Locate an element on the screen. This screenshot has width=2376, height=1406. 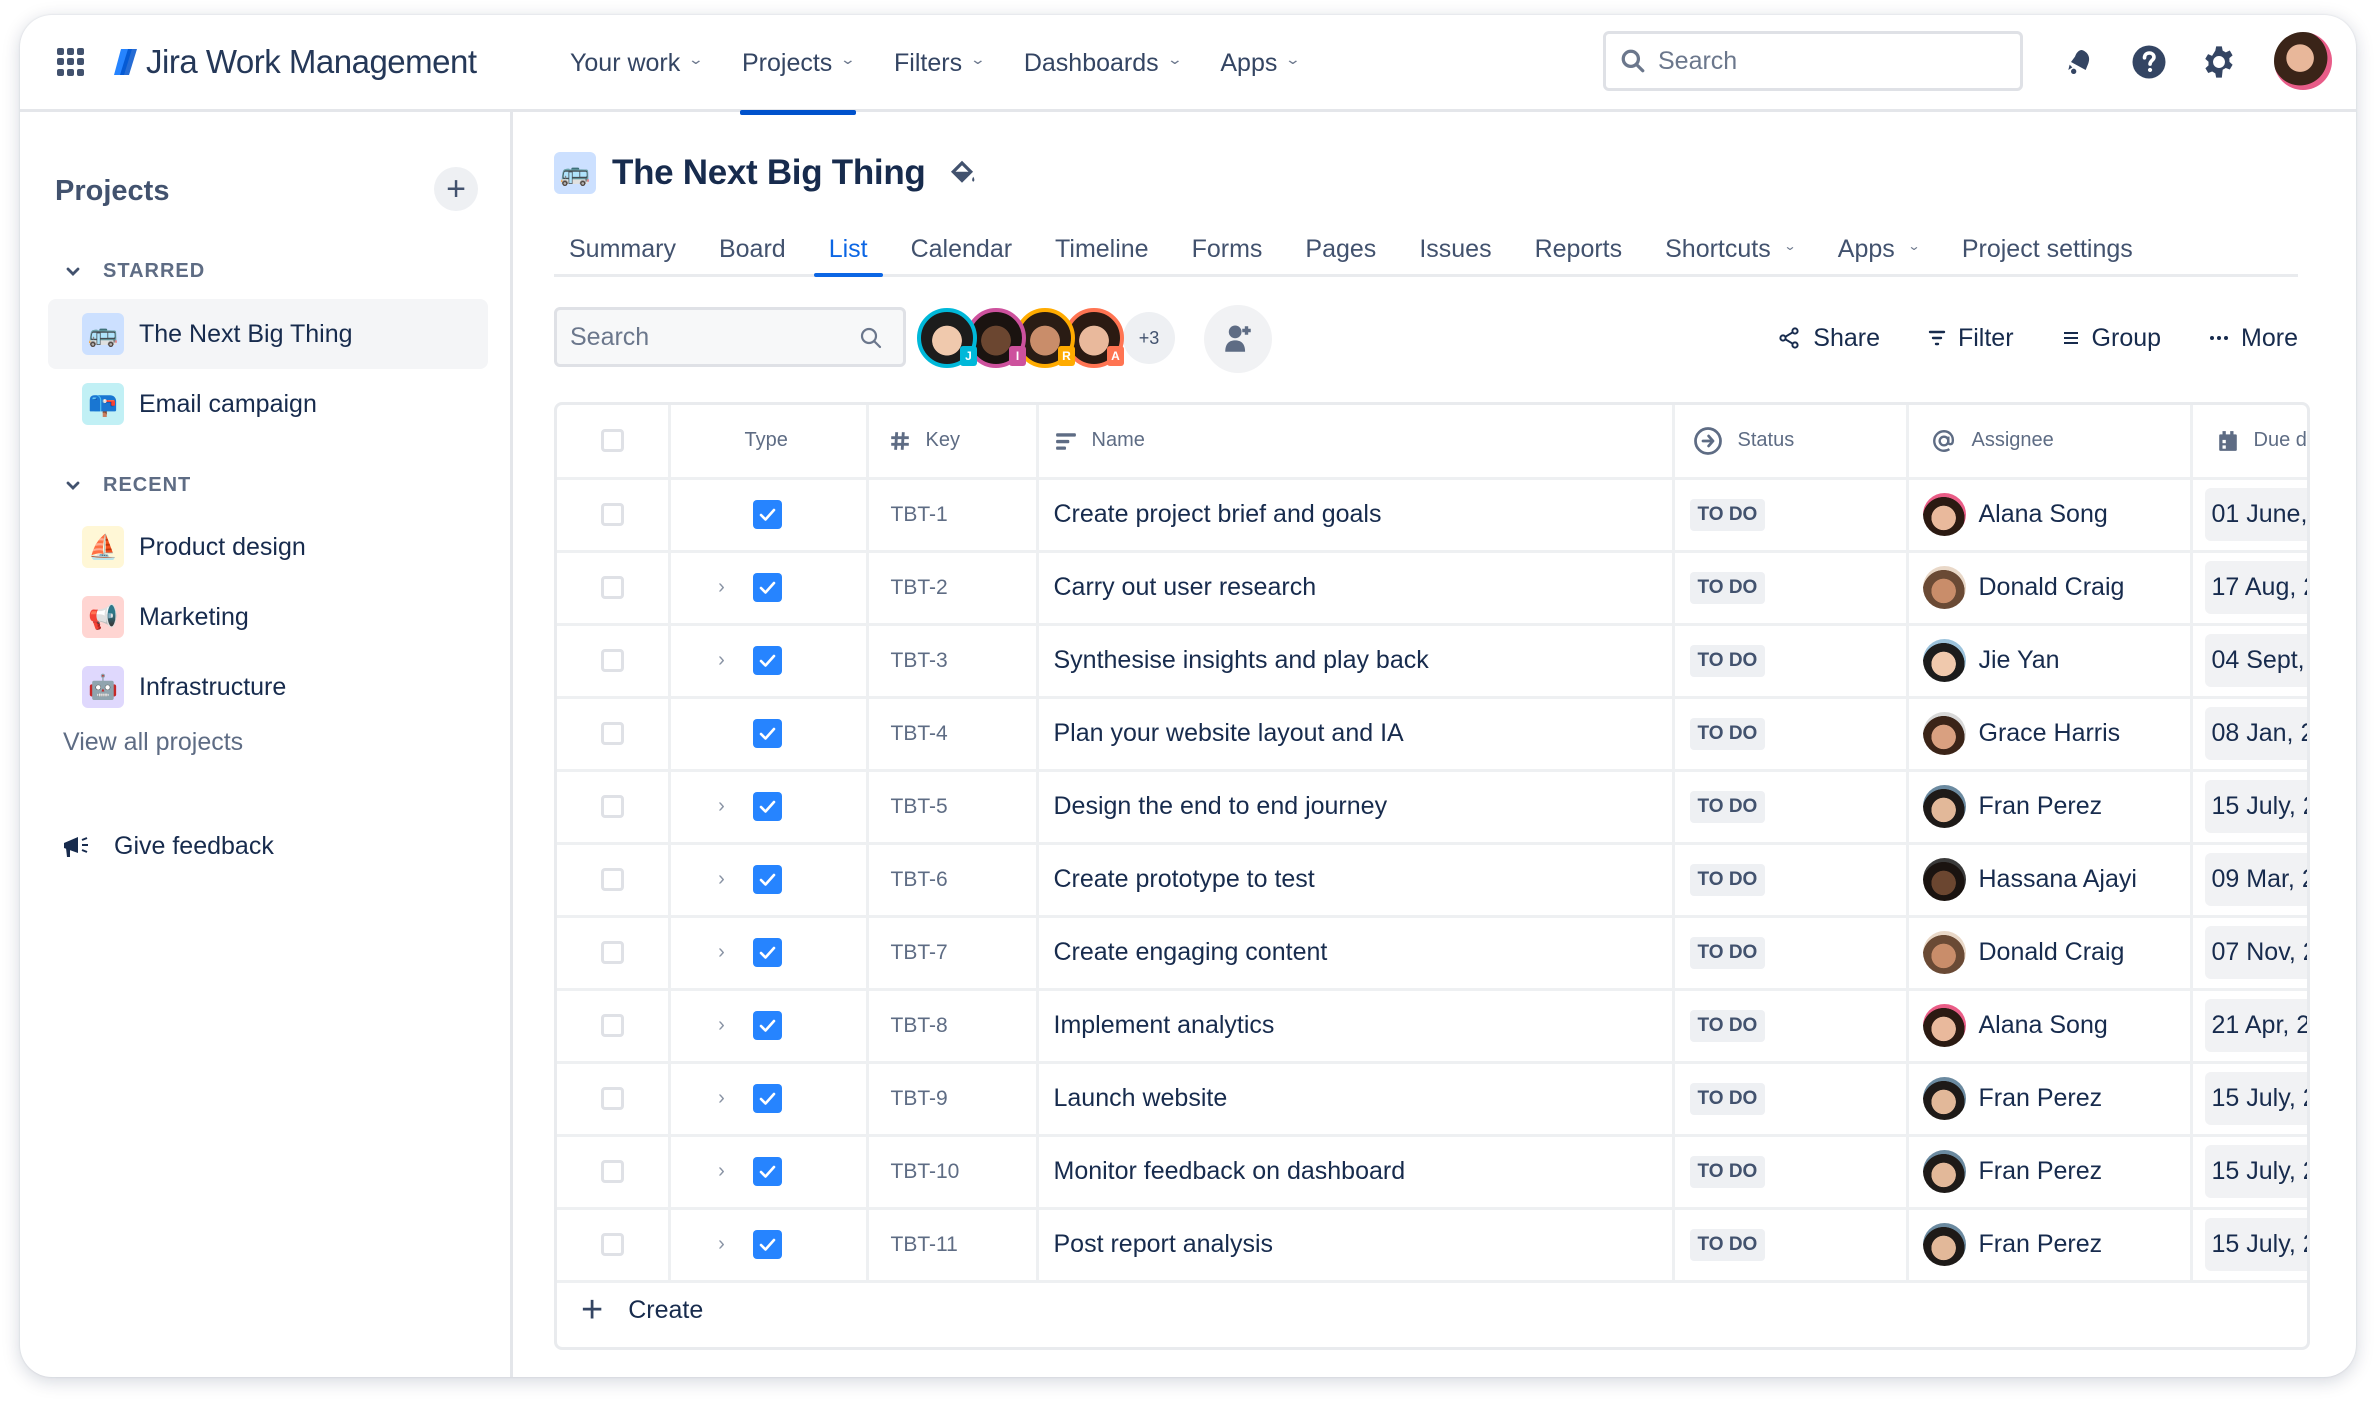
tab-reports: Reports is located at coordinates (1579, 249).